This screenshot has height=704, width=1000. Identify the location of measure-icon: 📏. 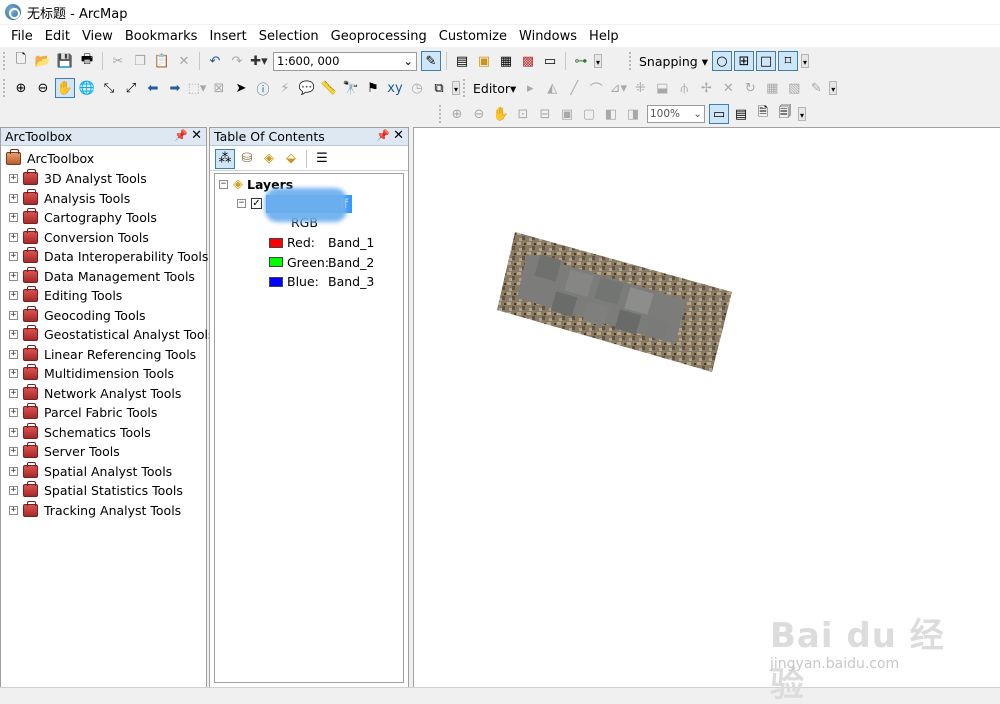
(329, 88).